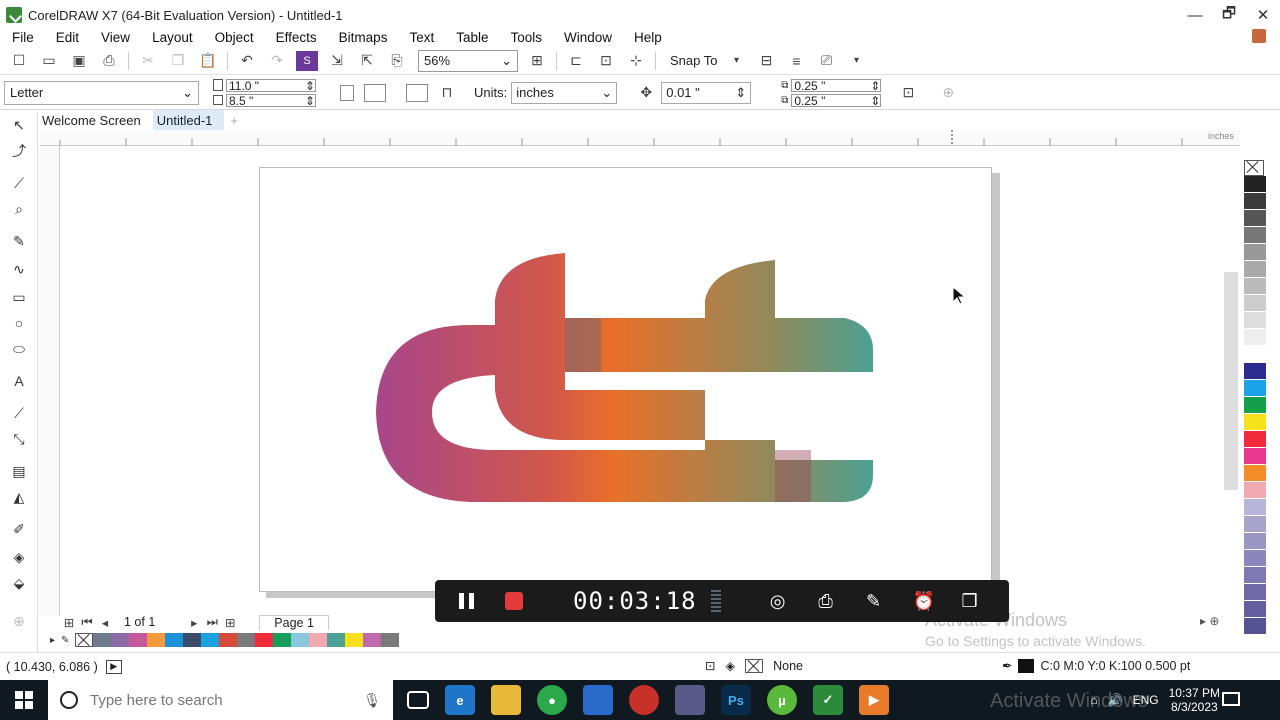 The image size is (1280, 720). I want to click on add-tool-icon: ⊕, so click(19, 621).